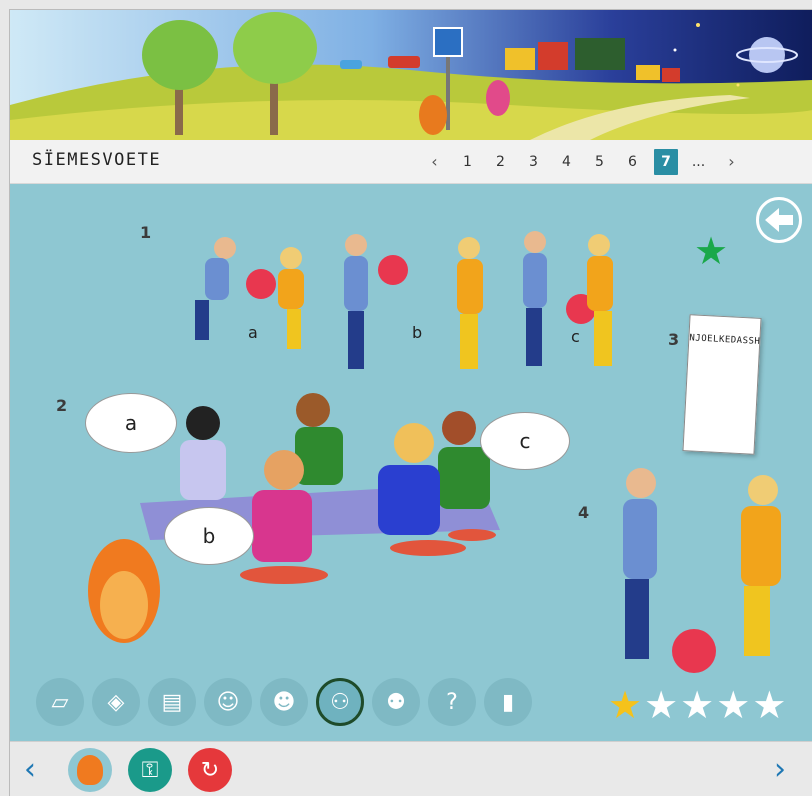 This screenshot has height=796, width=812. I want to click on chart-icon: ▮, so click(508, 702).